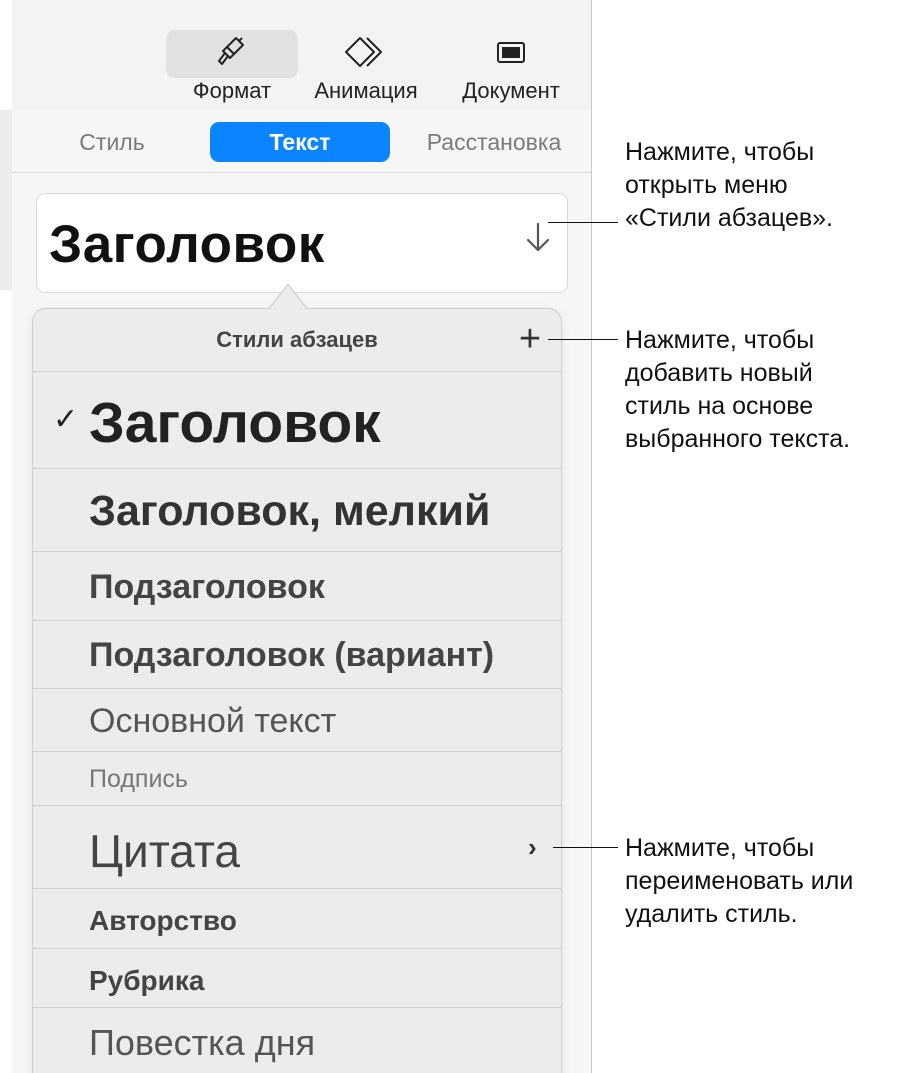  What do you see at coordinates (719, 406) in the screenshot?
I see `callout-line-text: стиль на основе` at bounding box center [719, 406].